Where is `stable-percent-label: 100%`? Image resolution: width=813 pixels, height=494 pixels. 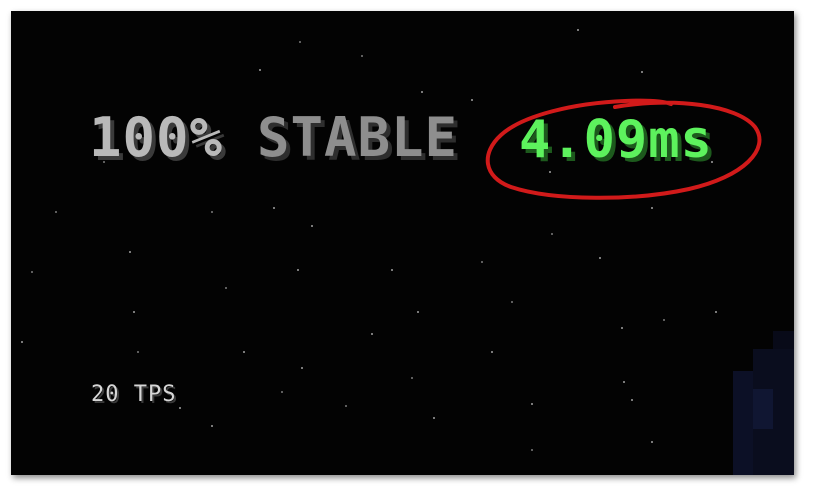
stable-percent-label: 100% is located at coordinates (156, 137).